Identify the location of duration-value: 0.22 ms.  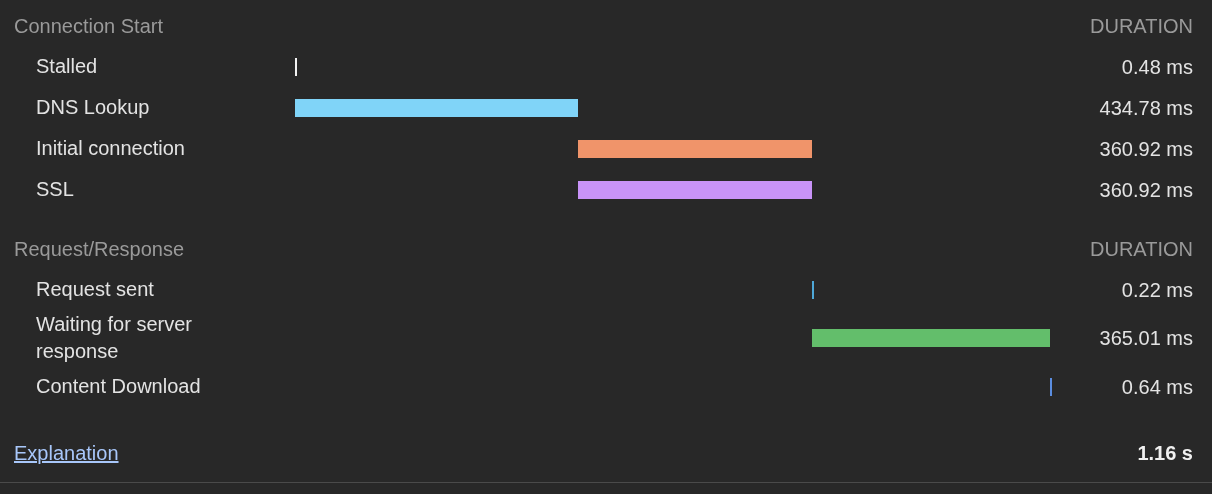
(1157, 290).